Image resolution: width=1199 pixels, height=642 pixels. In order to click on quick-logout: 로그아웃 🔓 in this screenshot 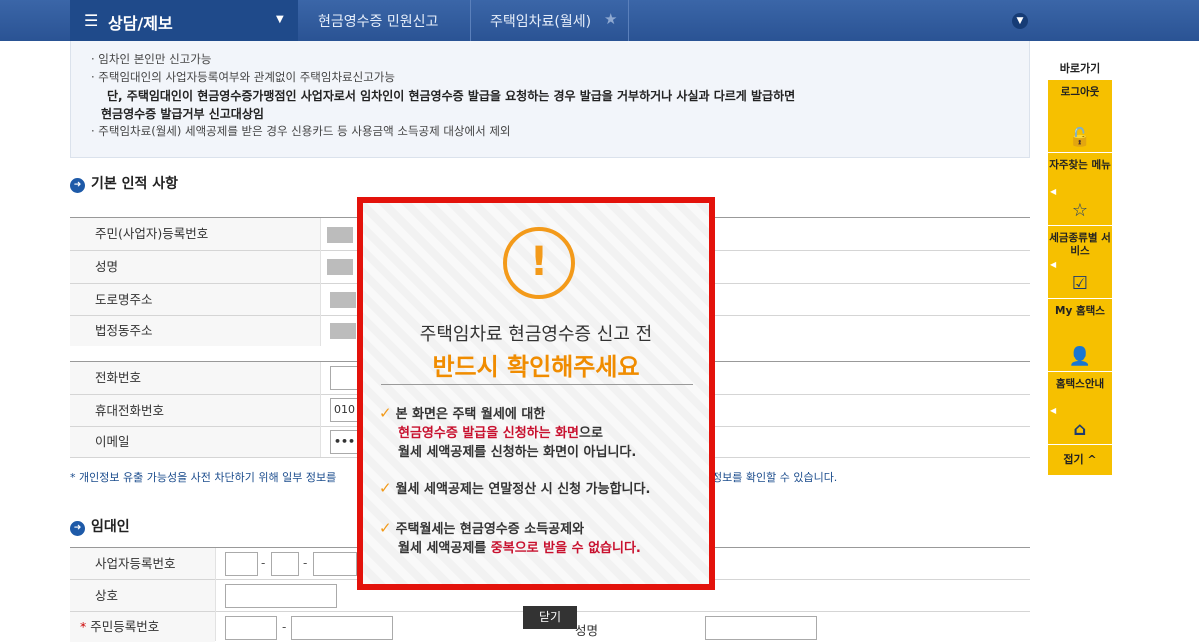, I will do `click(1080, 116)`.